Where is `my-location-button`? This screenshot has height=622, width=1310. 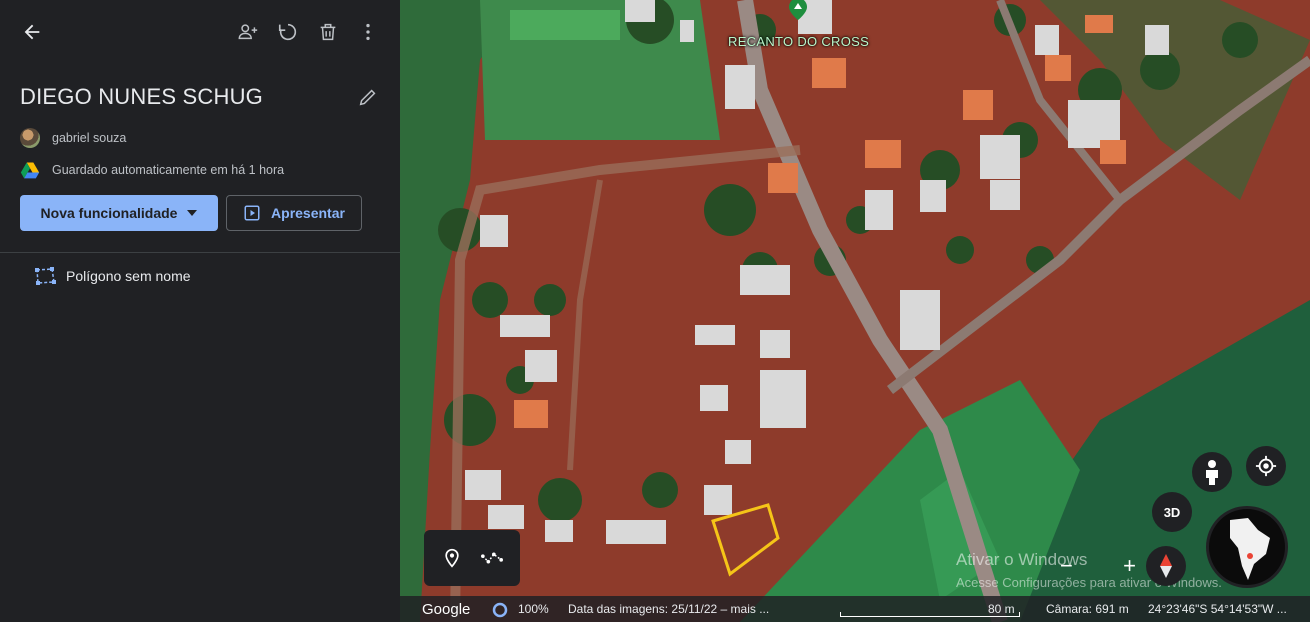 my-location-button is located at coordinates (1266, 466).